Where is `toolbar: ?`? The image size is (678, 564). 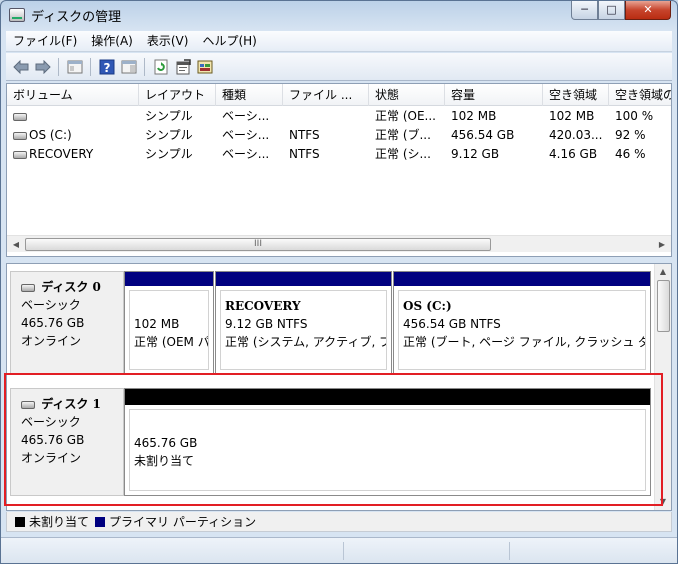 toolbar: ? is located at coordinates (339, 67).